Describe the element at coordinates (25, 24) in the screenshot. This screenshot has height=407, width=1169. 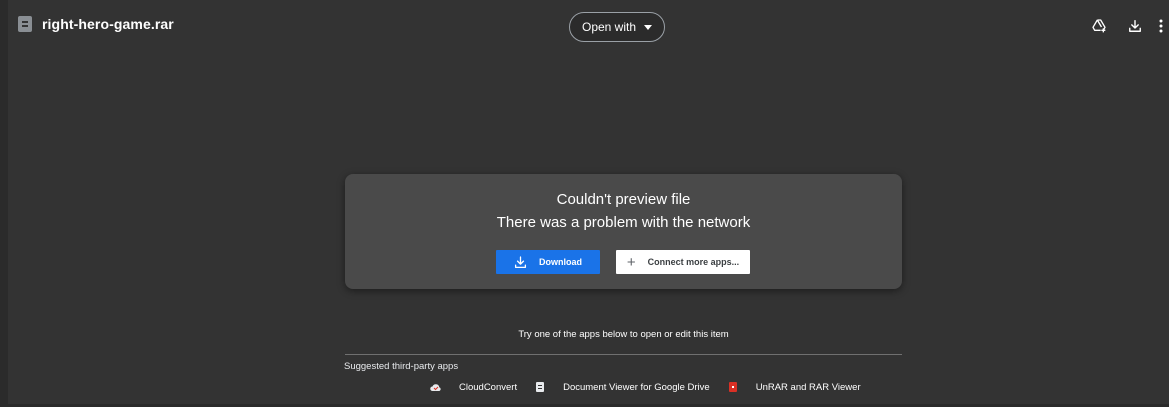
I see `archive-file-icon` at that location.